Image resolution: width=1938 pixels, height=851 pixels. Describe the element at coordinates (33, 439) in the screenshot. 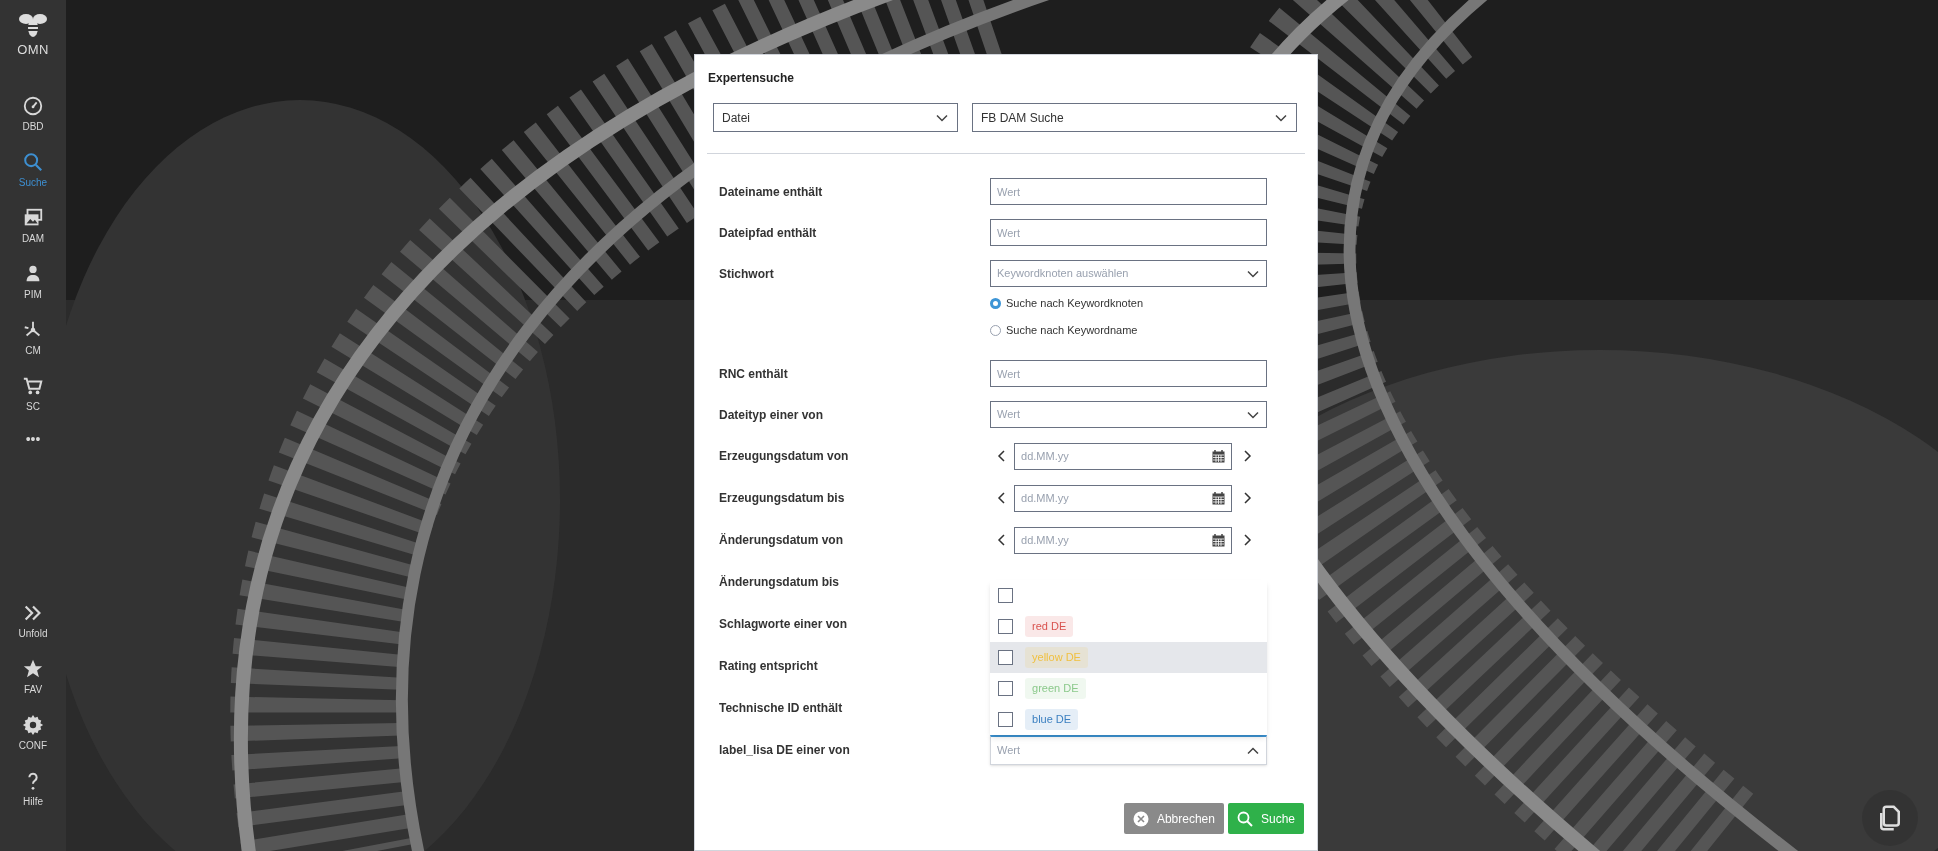

I see `more-button: •••` at that location.